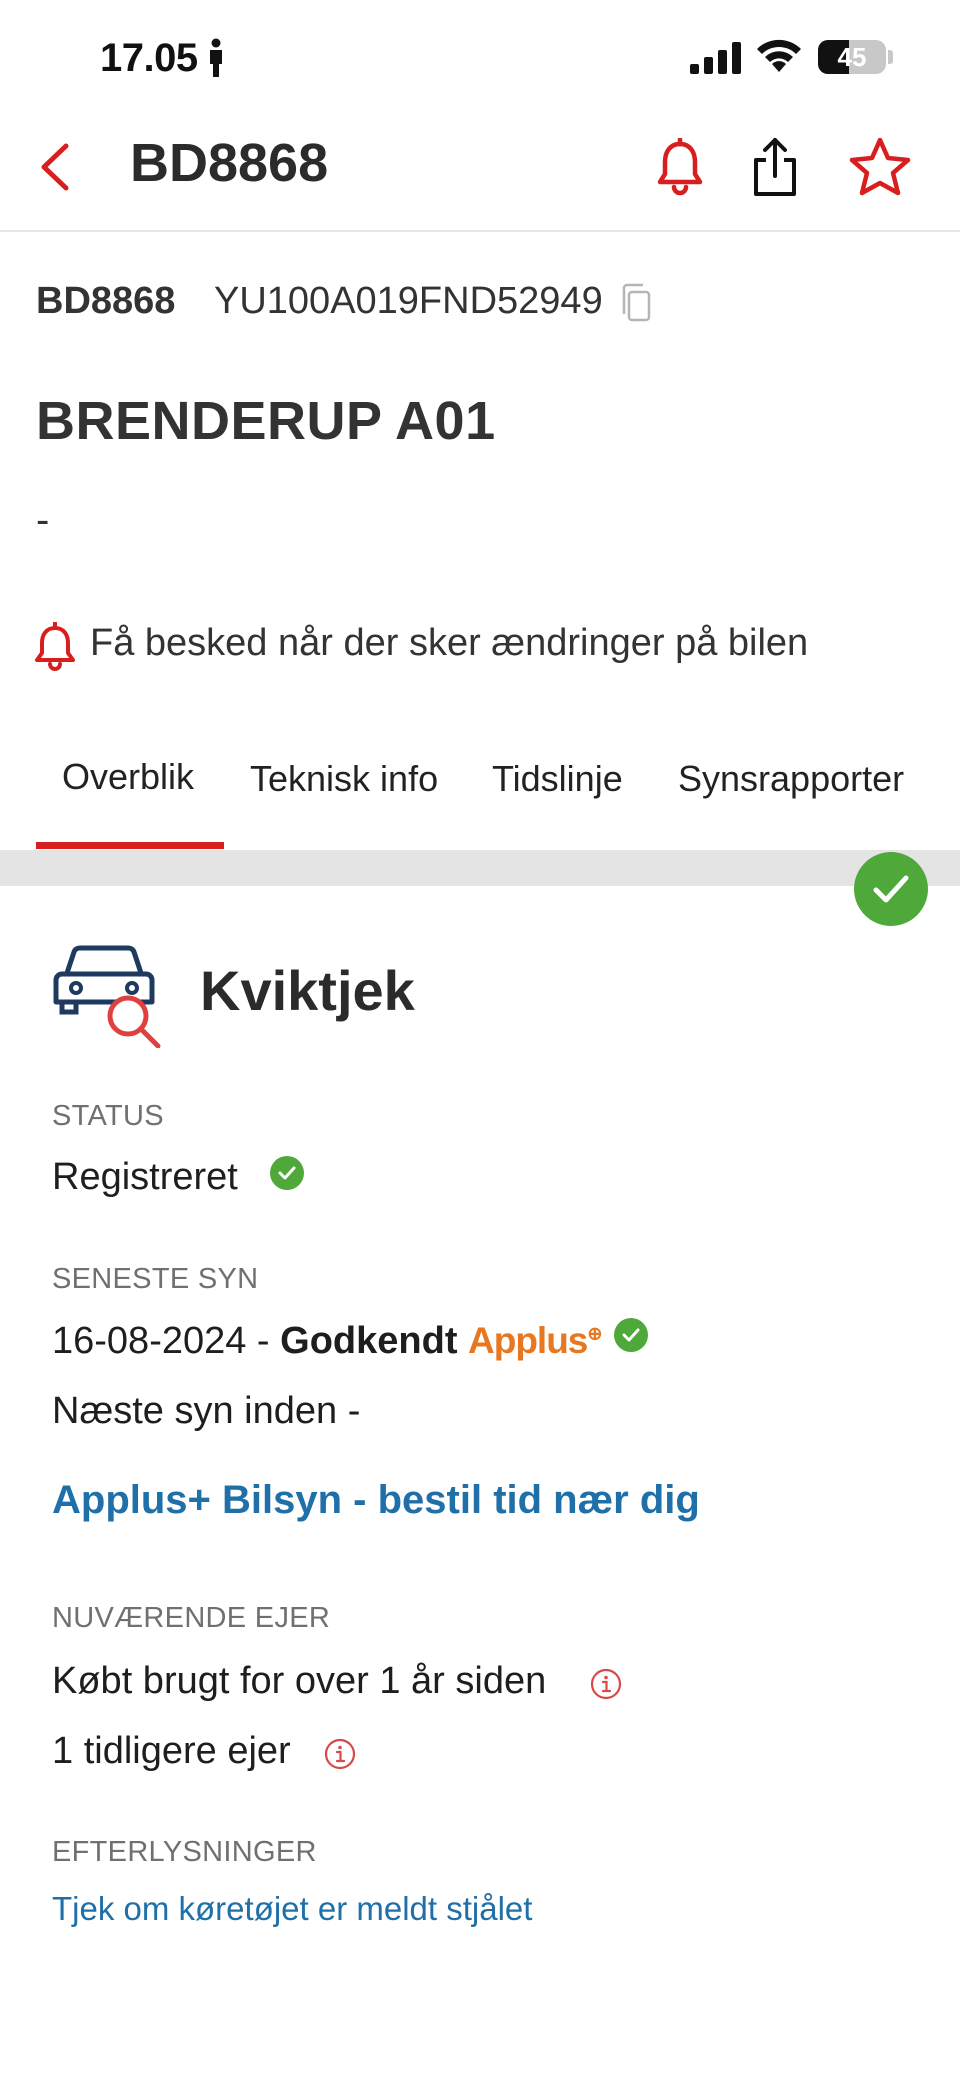  Describe the element at coordinates (779, 55) in the screenshot. I see `wifi-icon` at that location.